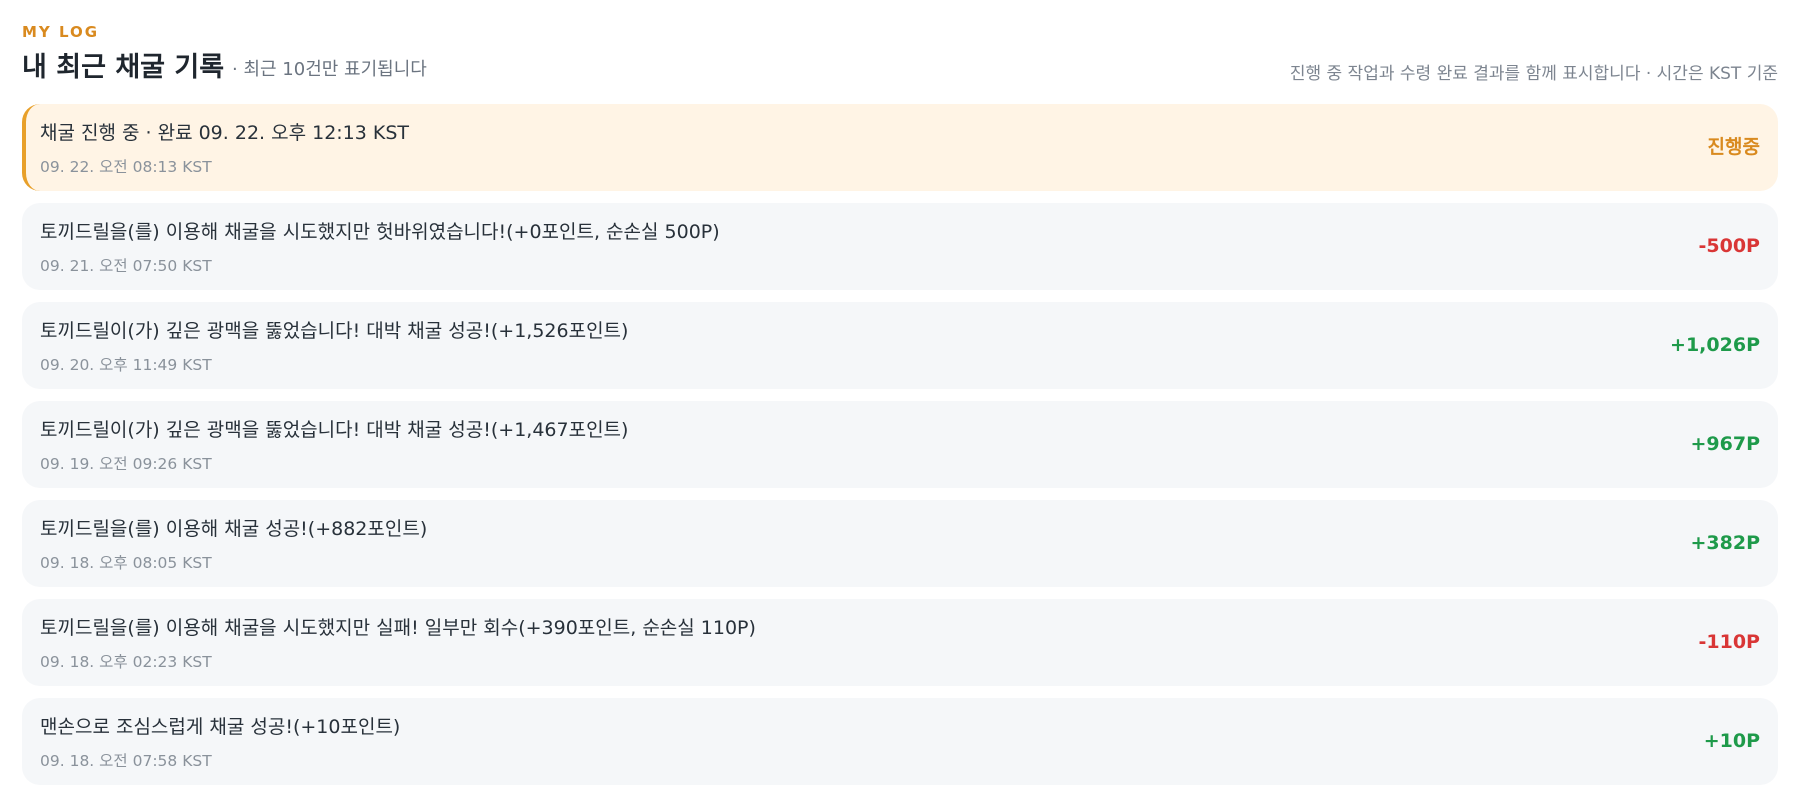  What do you see at coordinates (1729, 246) in the screenshot?
I see `log-item-amount: -500P` at bounding box center [1729, 246].